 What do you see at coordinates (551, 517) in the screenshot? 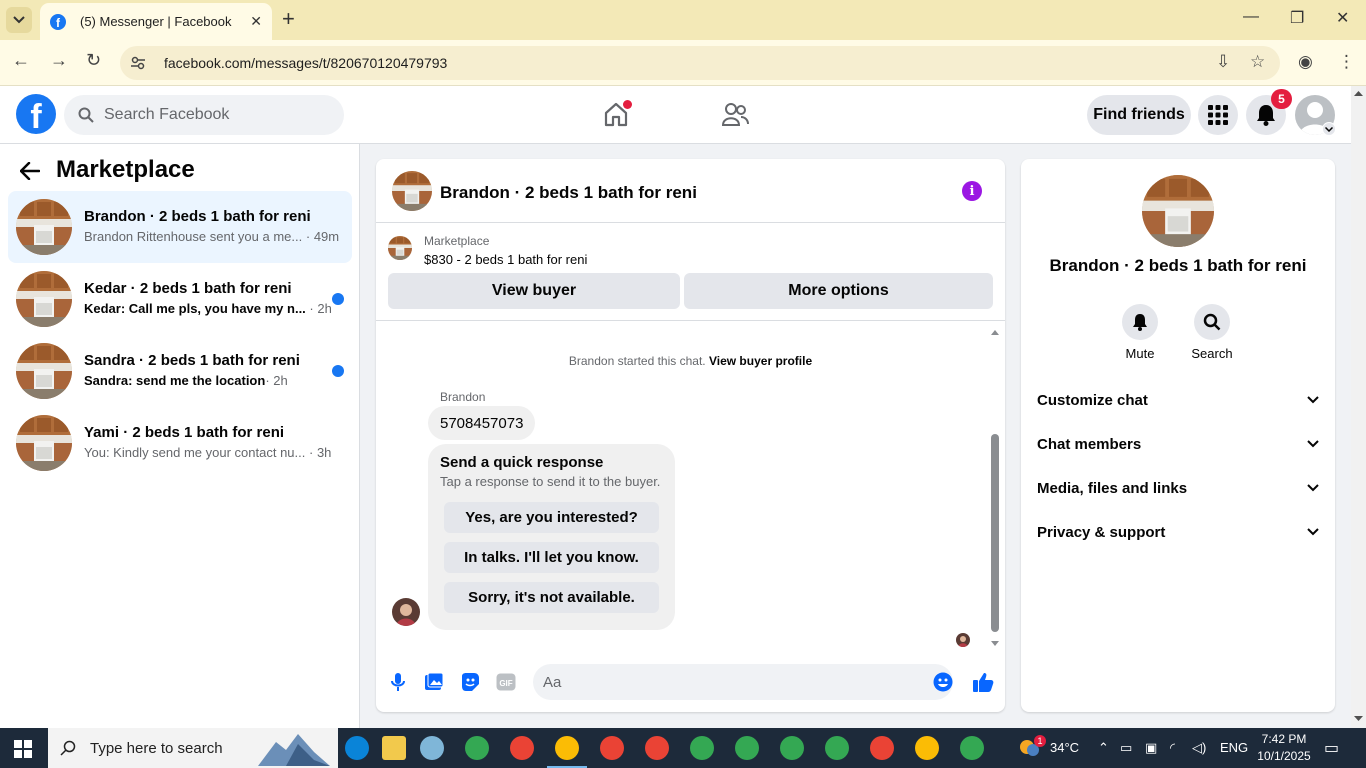
I see `quick-reply-button: Yes, are you interested?` at bounding box center [551, 517].